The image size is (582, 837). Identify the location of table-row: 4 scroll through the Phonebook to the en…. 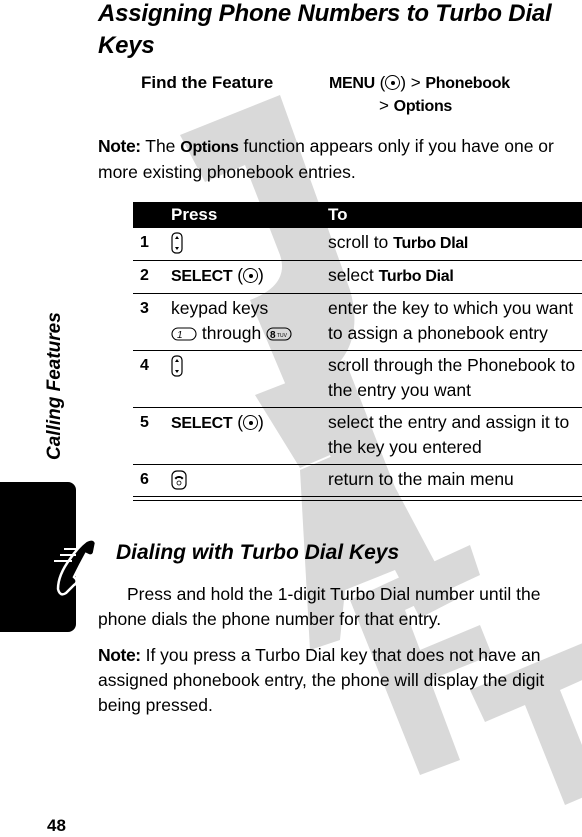
(357, 379).